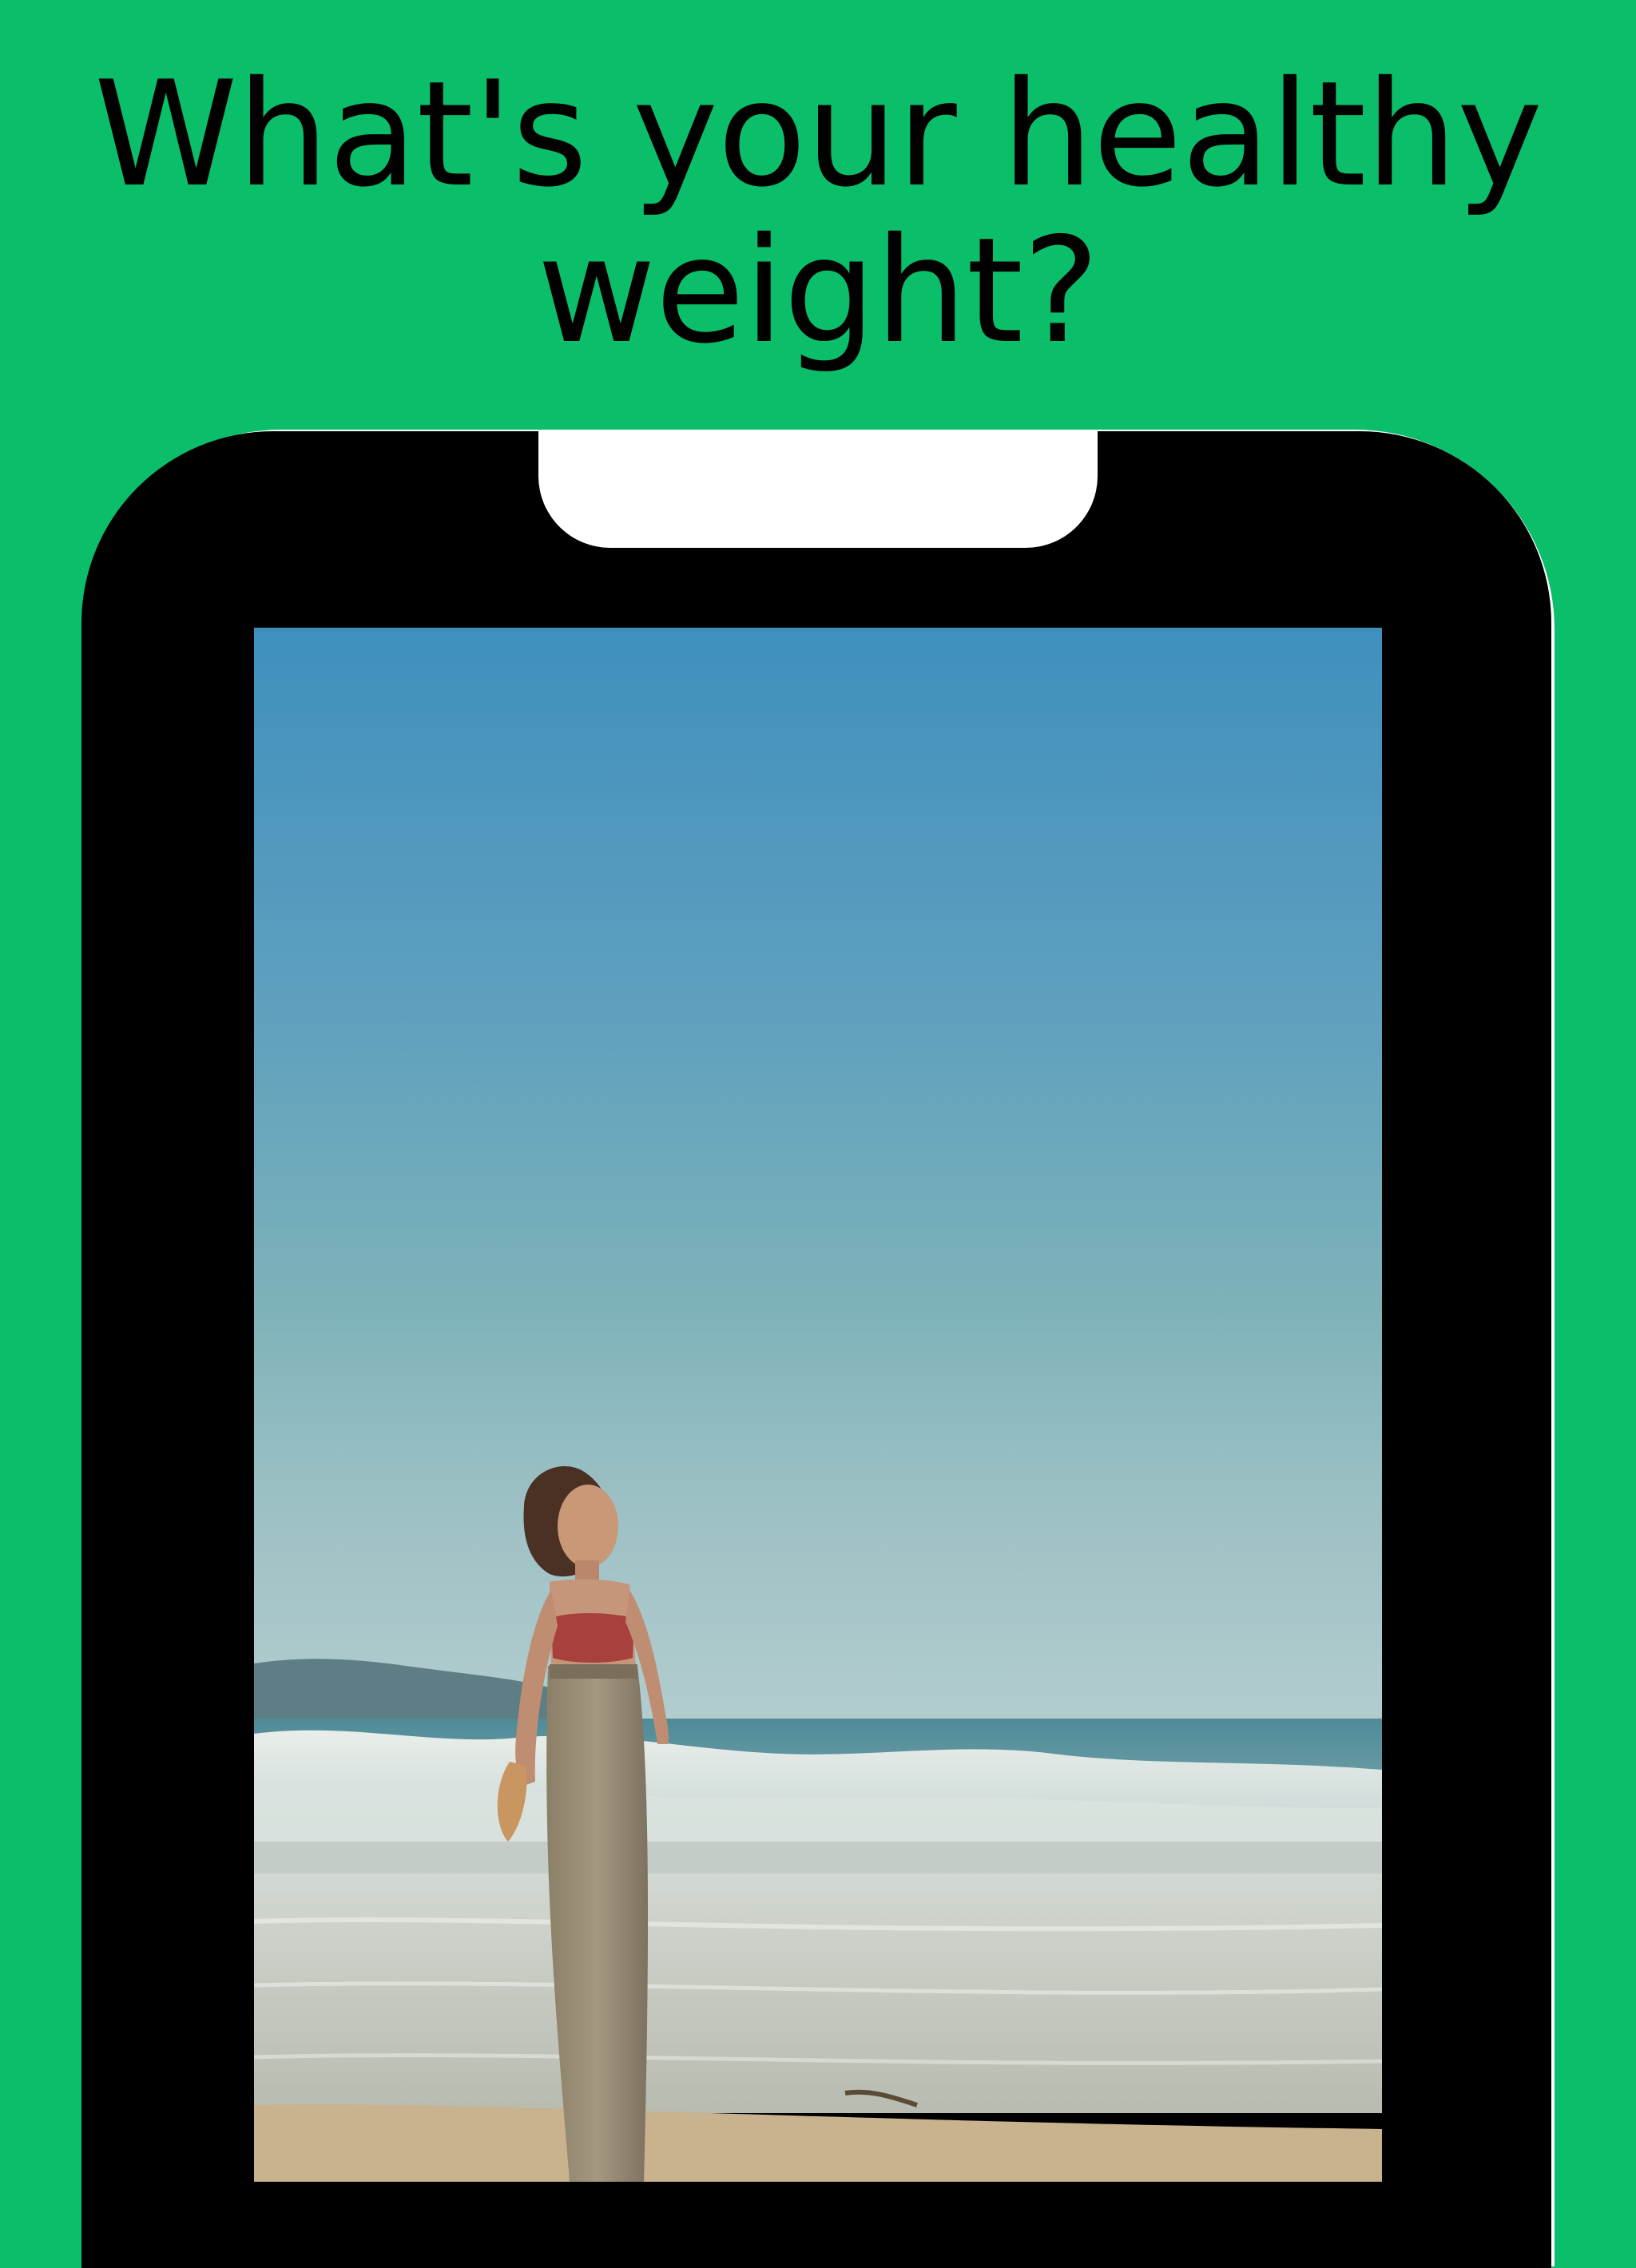 This screenshot has height=2268, width=1636. I want to click on phone-notch, so click(818, 490).